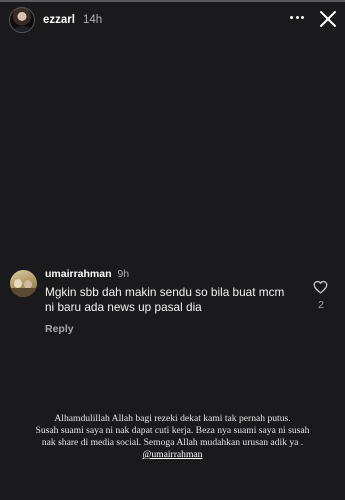 Image resolution: width=345 pixels, height=500 pixels. I want to click on comment-timestamp: 9h, so click(123, 274).